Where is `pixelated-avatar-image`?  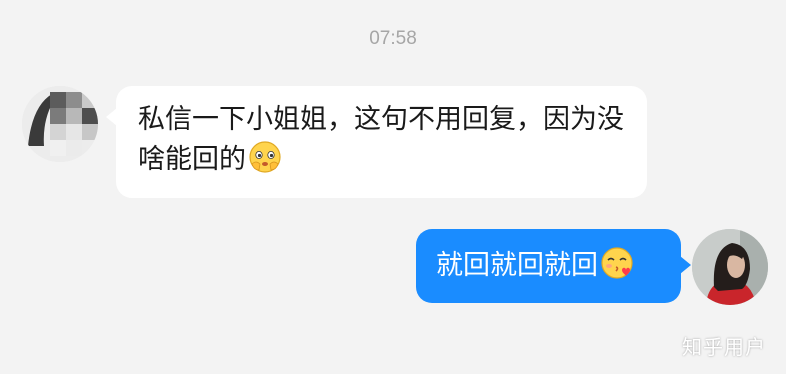 pixelated-avatar-image is located at coordinates (60, 124).